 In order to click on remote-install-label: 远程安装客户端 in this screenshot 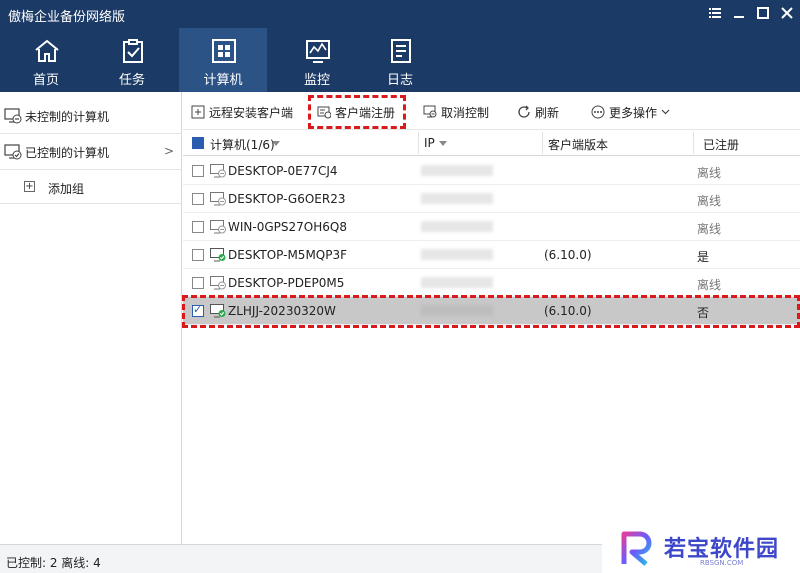, I will do `click(251, 112)`.